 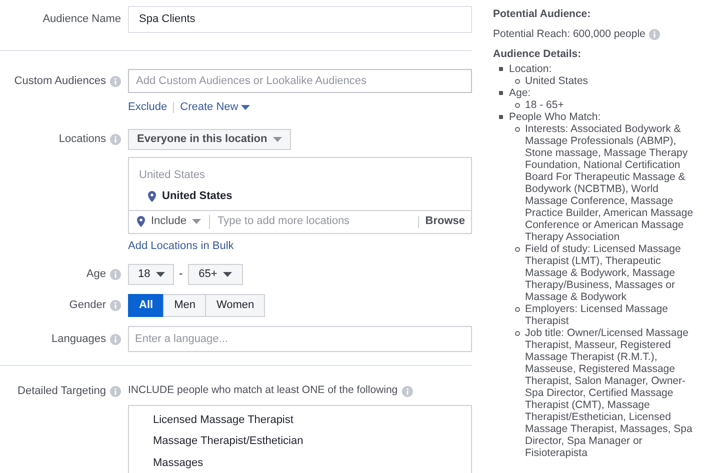 What do you see at coordinates (312, 420) in the screenshot?
I see `targeting-item: Licensed Massage Therapist` at bounding box center [312, 420].